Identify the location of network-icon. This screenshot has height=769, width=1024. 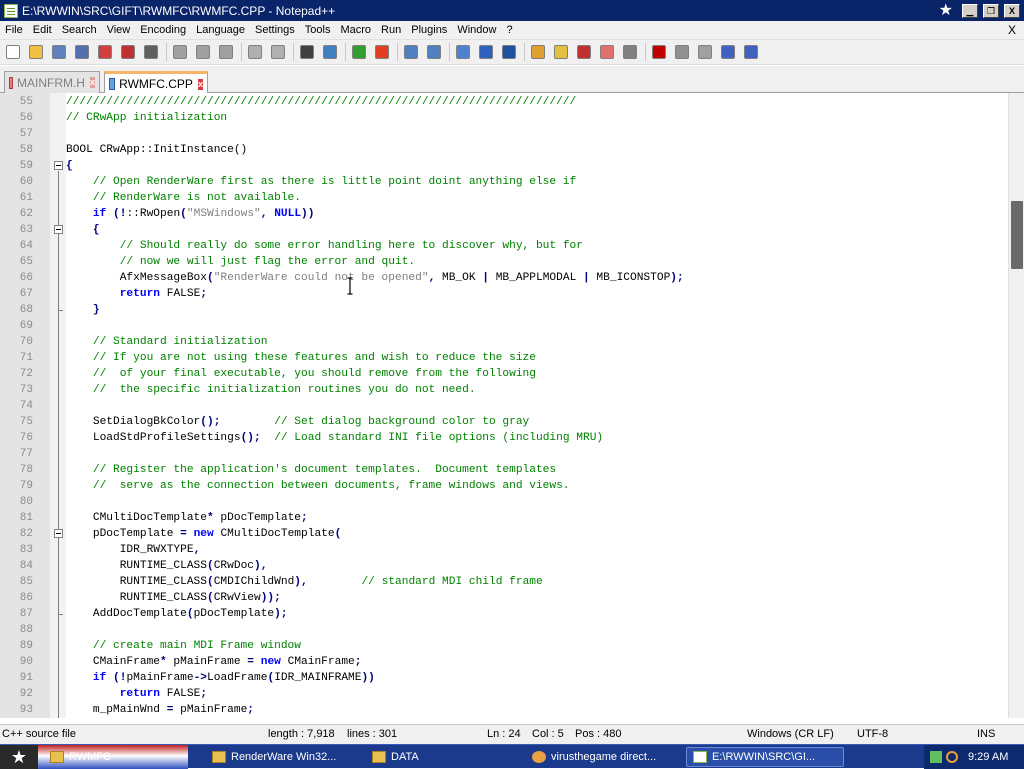
(936, 757).